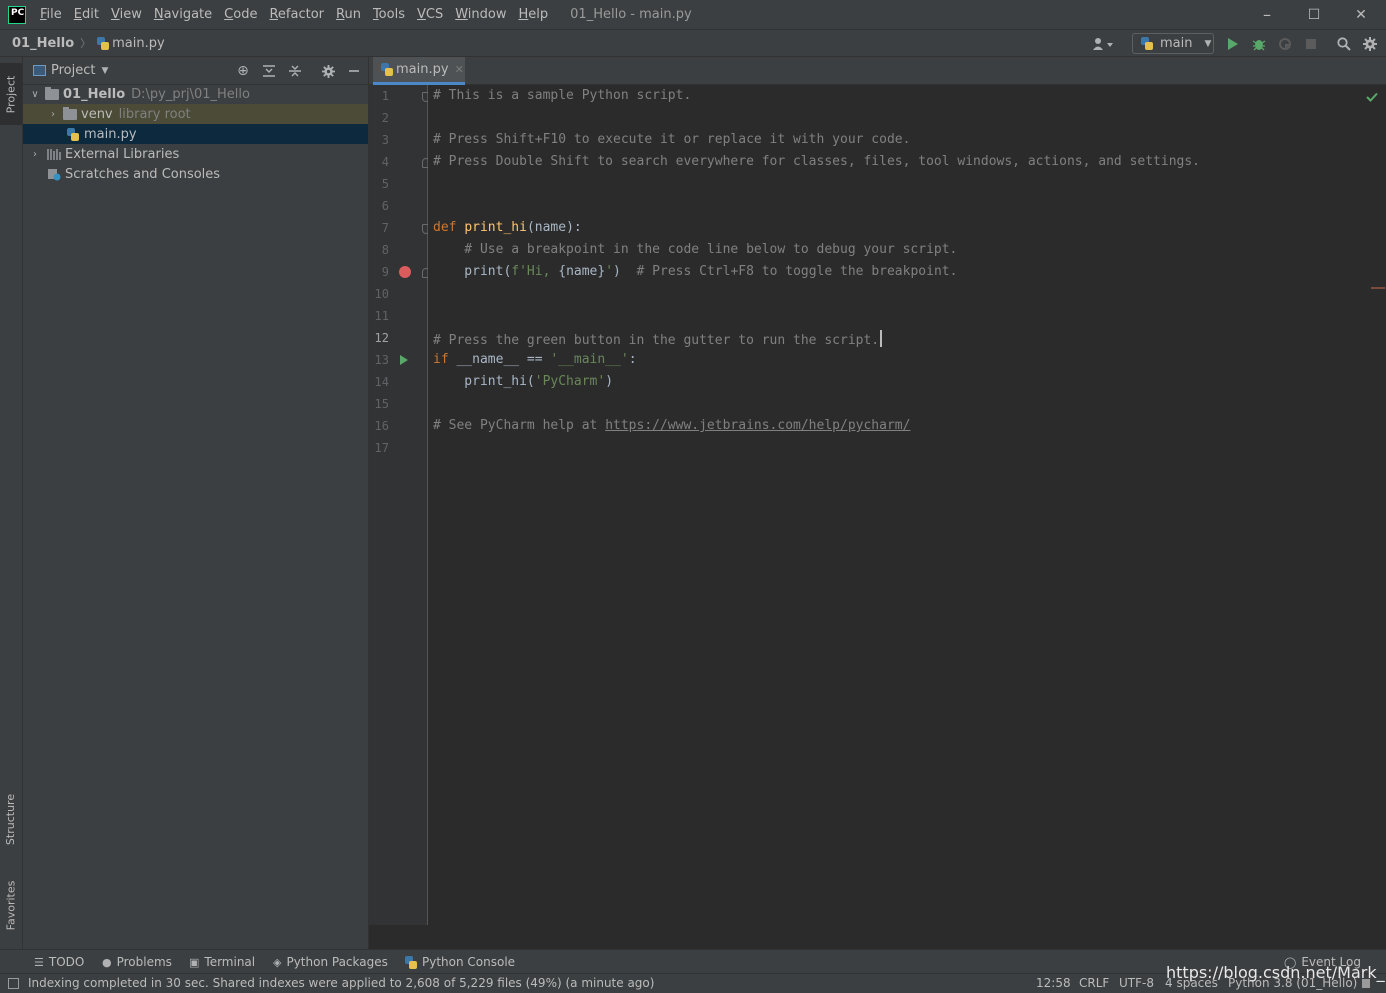 This screenshot has height=993, width=1386. What do you see at coordinates (354, 71) in the screenshot?
I see `hide-panel-icon` at bounding box center [354, 71].